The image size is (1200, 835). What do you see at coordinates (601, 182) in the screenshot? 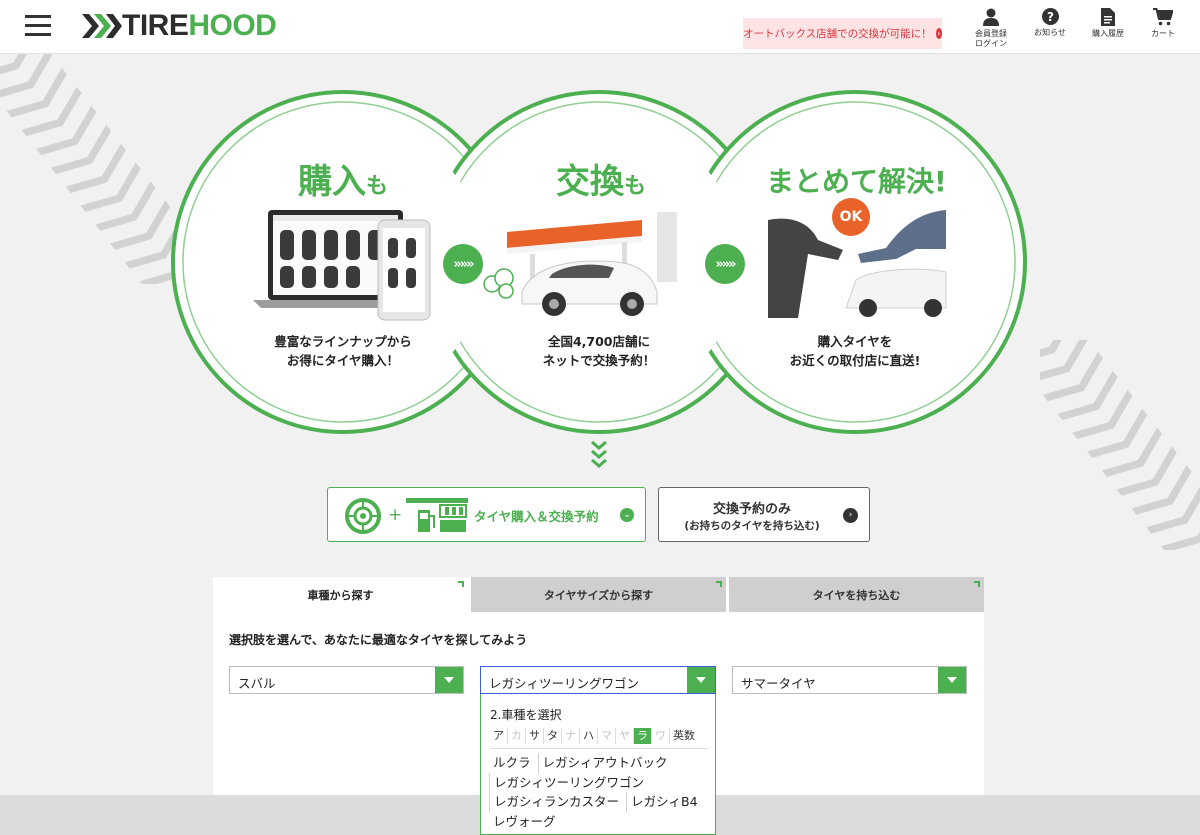
I see `circle2-title: 交換も` at bounding box center [601, 182].